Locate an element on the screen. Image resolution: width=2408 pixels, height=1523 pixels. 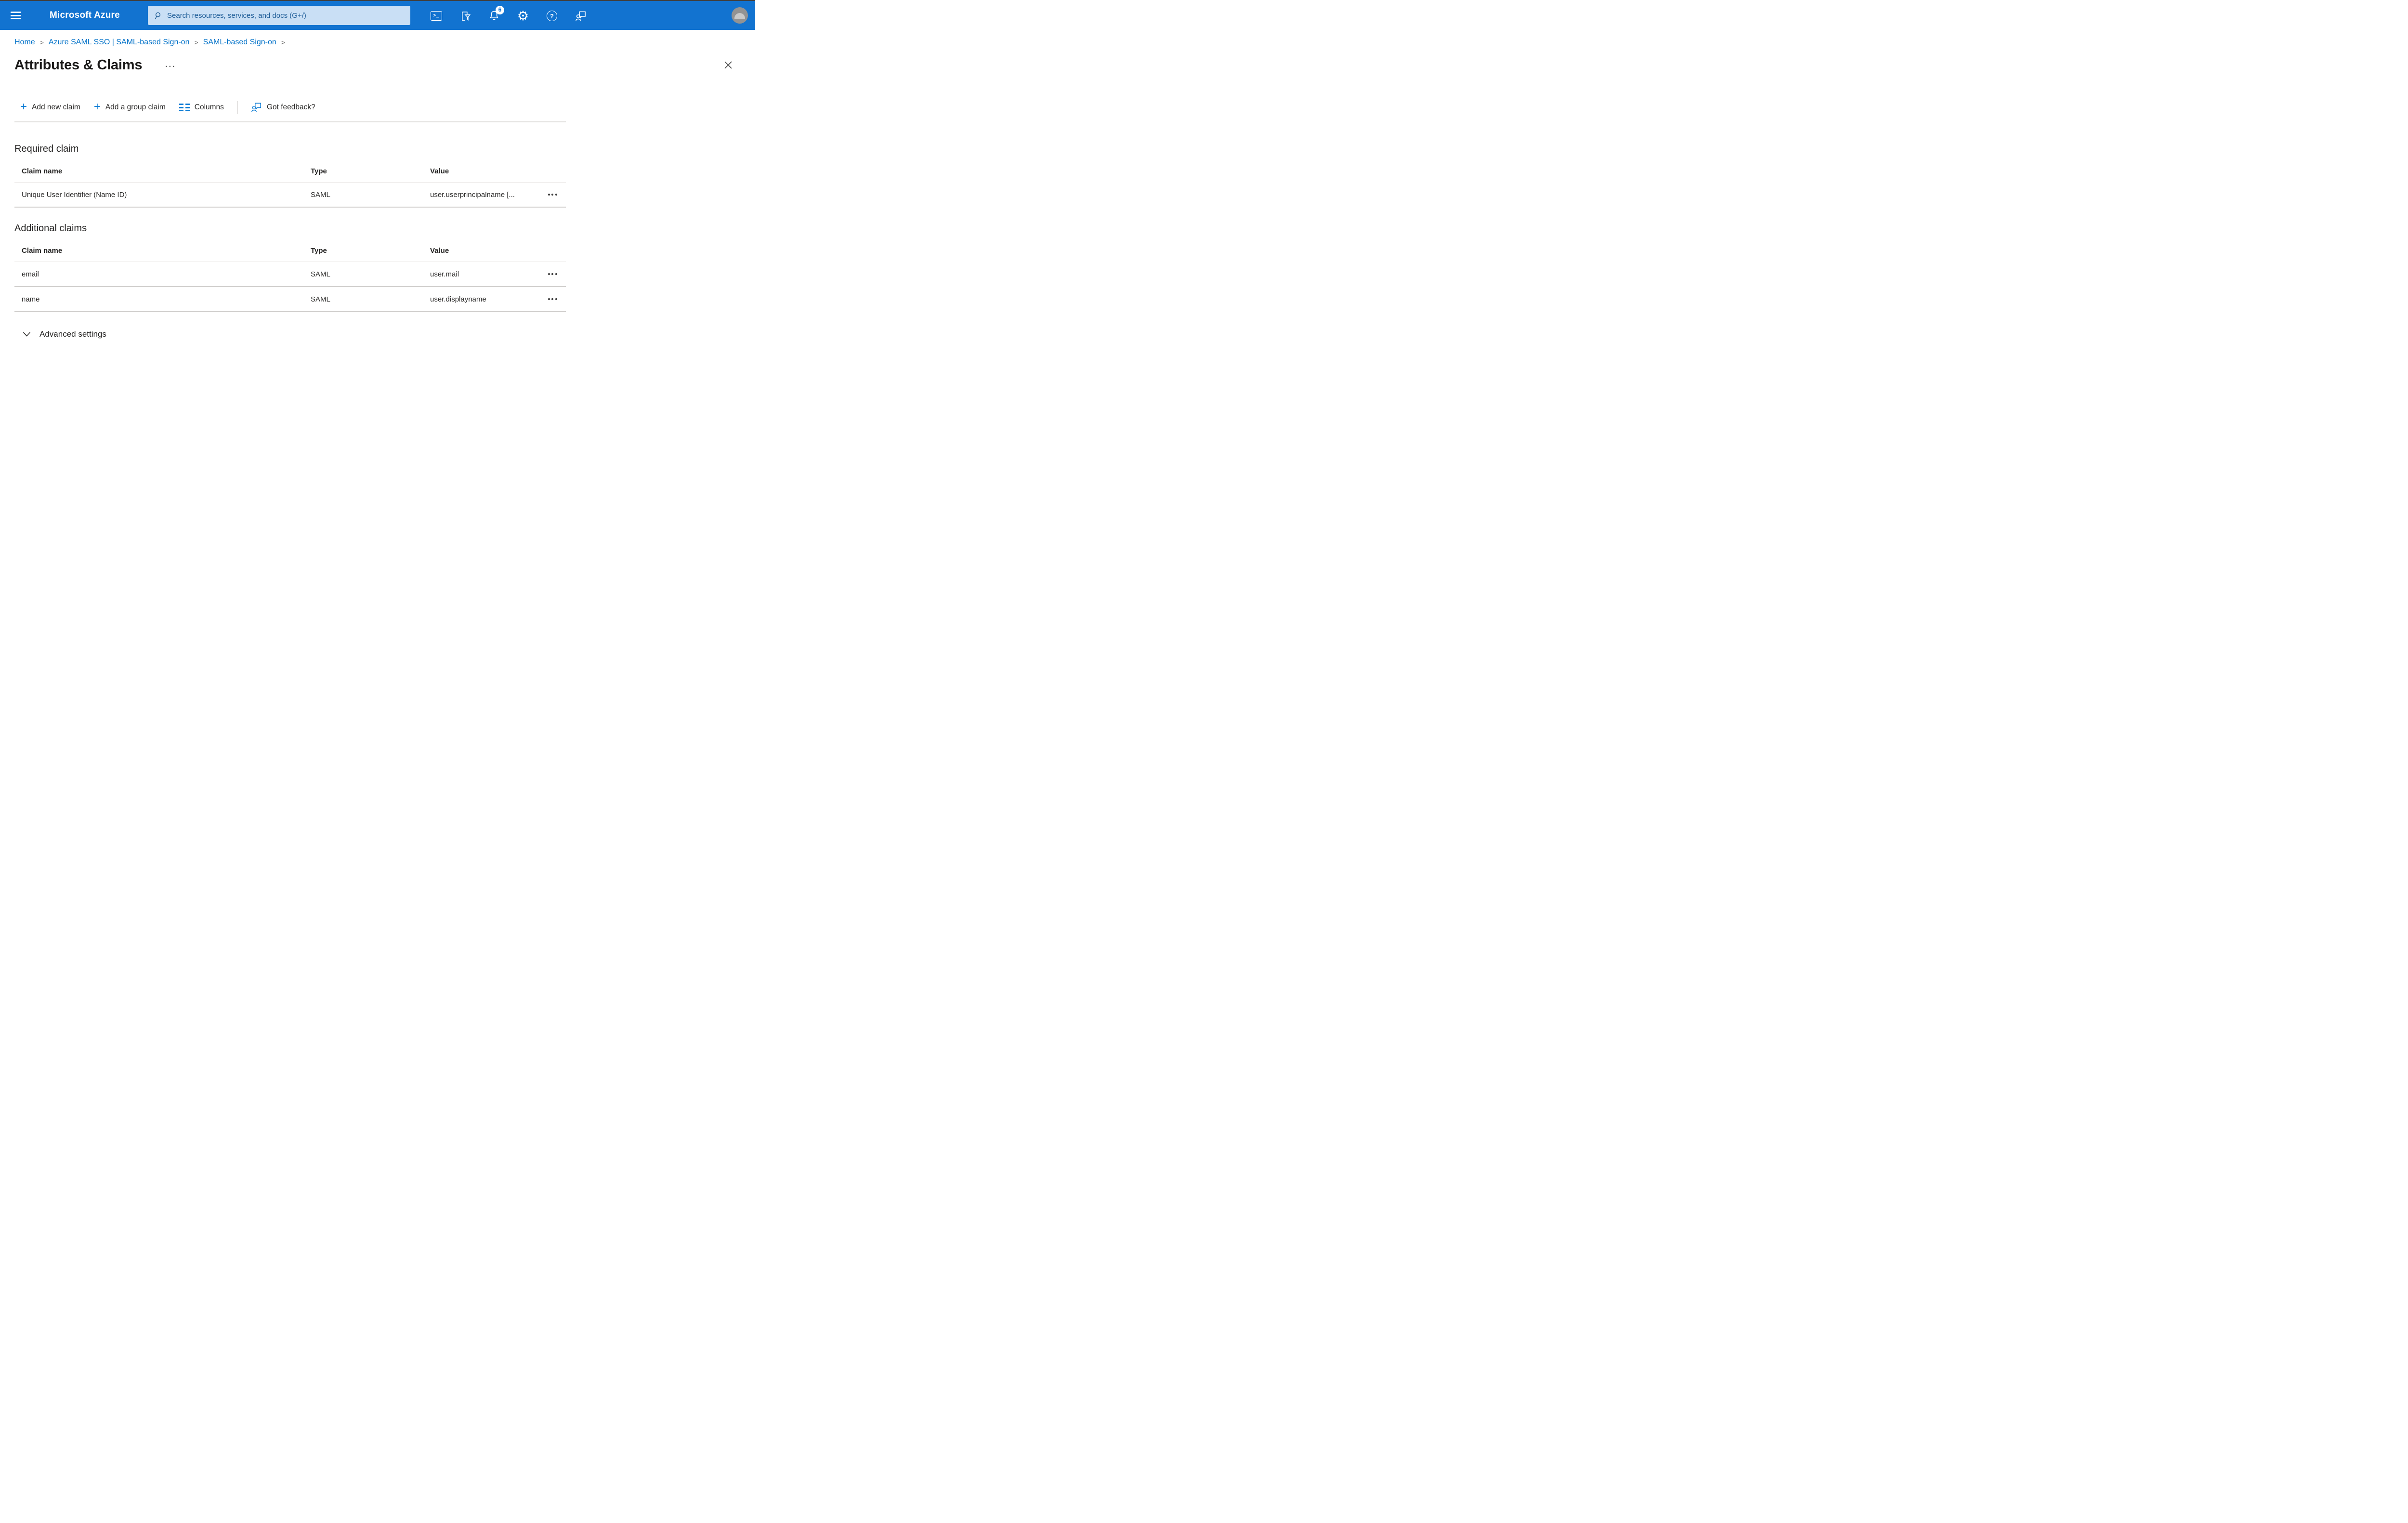
cloud-shell-icon: >_ is located at coordinates (436, 16).